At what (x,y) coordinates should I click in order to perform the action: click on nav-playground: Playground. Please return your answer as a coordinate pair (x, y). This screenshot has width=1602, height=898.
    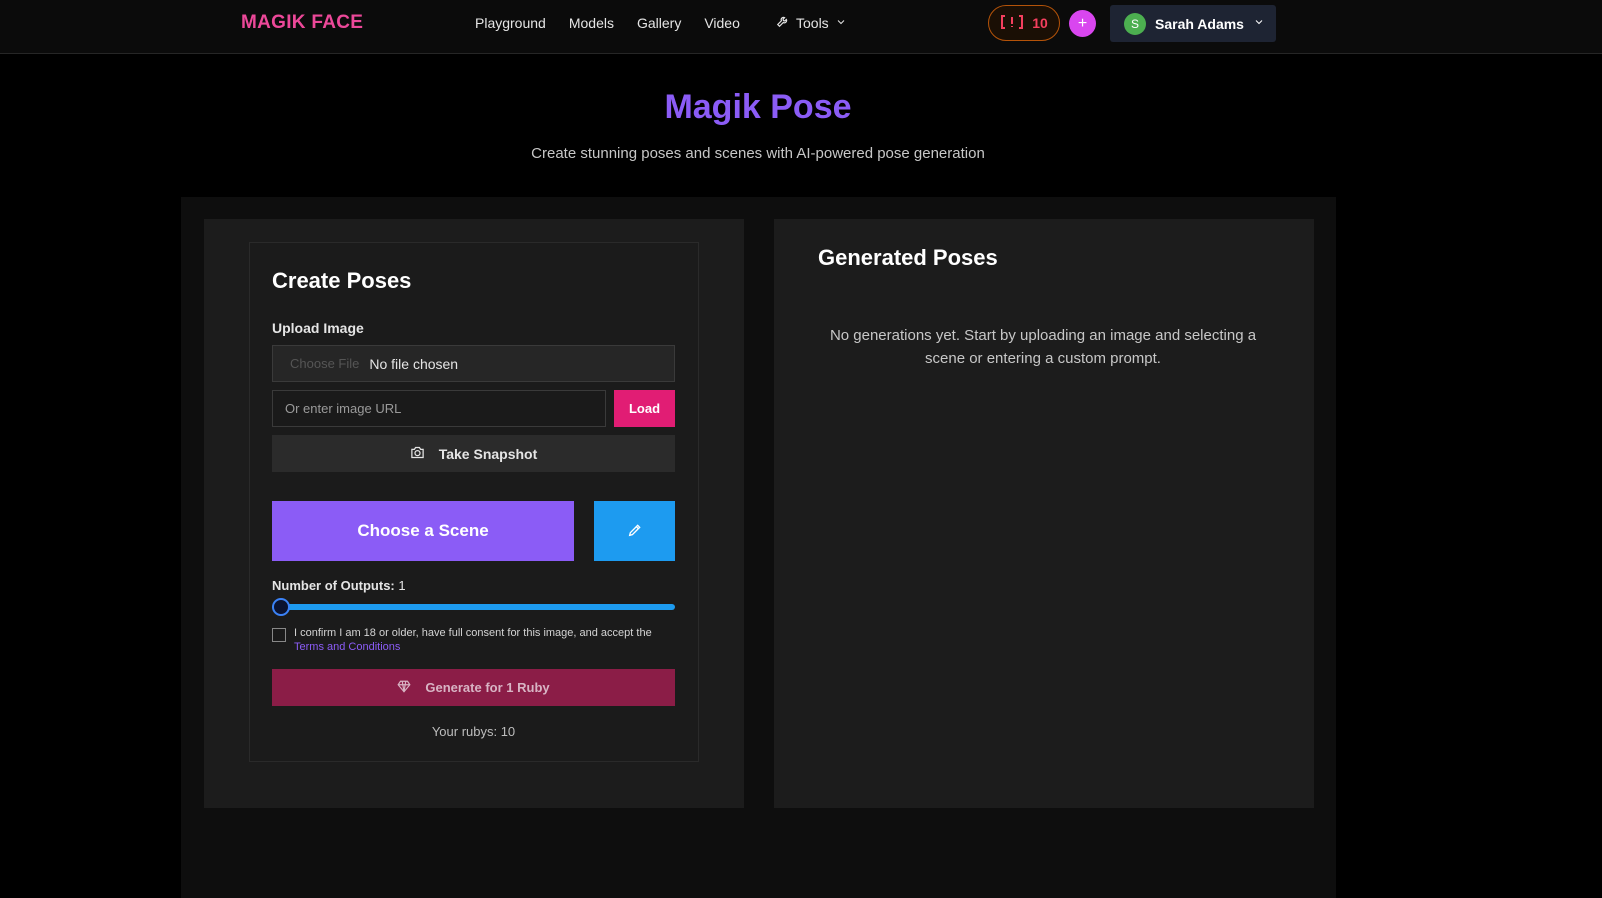
    Looking at the image, I should click on (510, 23).